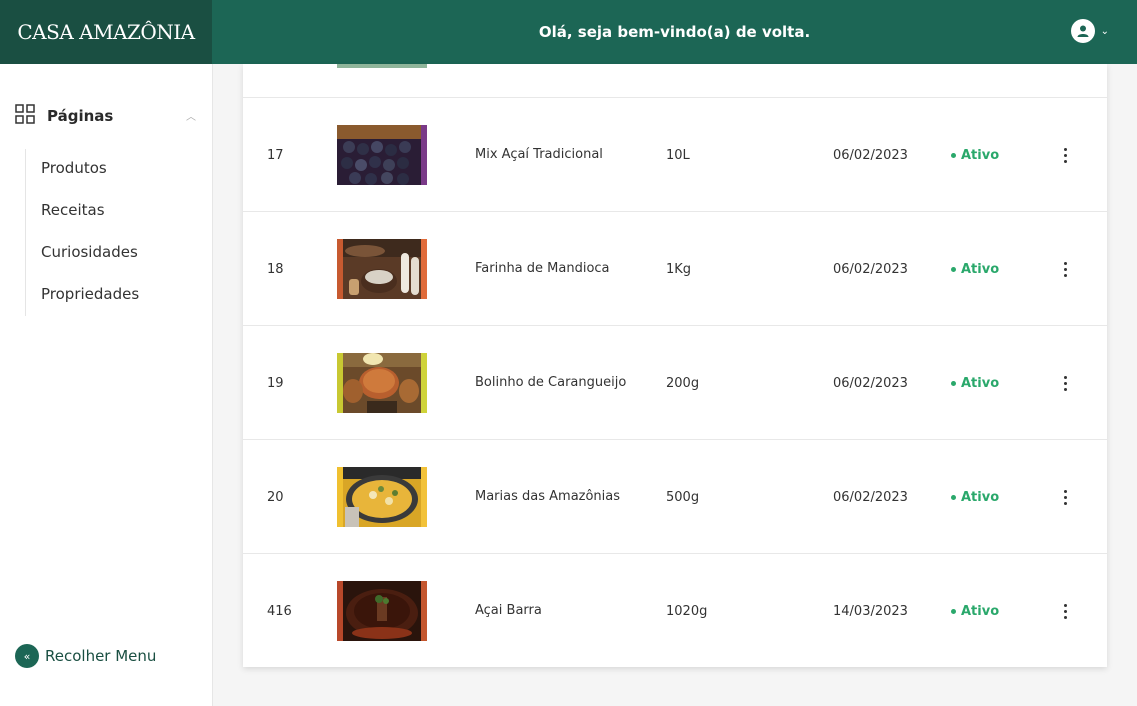 The height and width of the screenshot is (706, 1137). Describe the element at coordinates (275, 497) in the screenshot. I see `product-id: 20` at that location.